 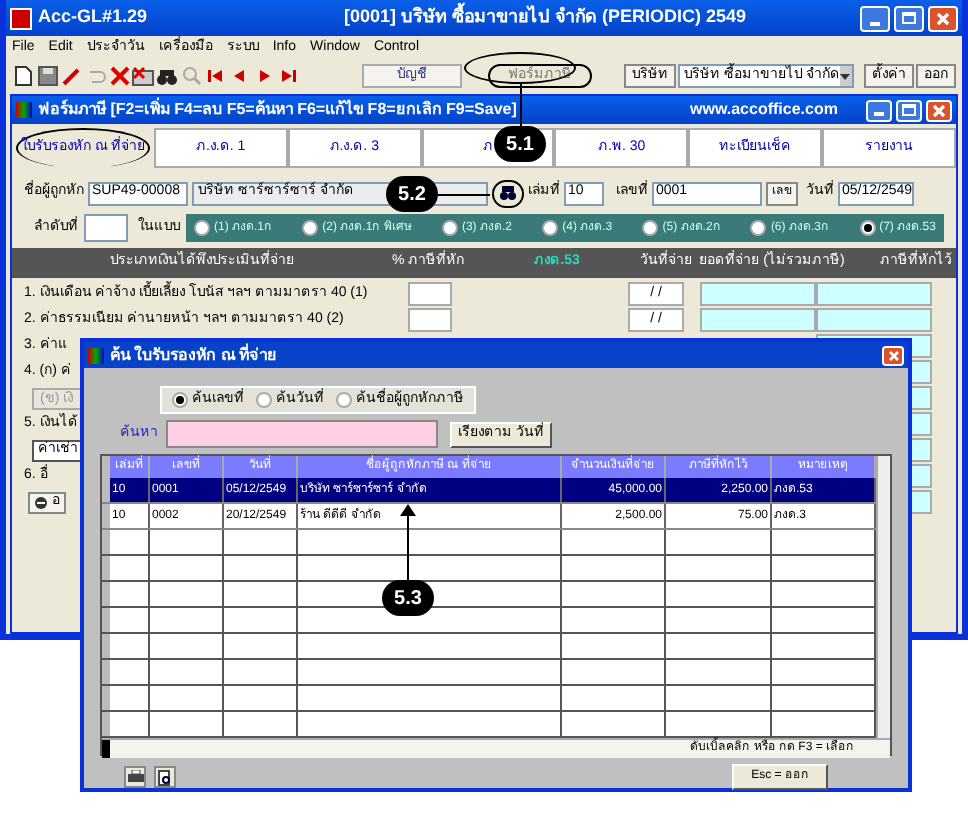 I want to click on website-label: www.accoffice.com, so click(x=765, y=110).